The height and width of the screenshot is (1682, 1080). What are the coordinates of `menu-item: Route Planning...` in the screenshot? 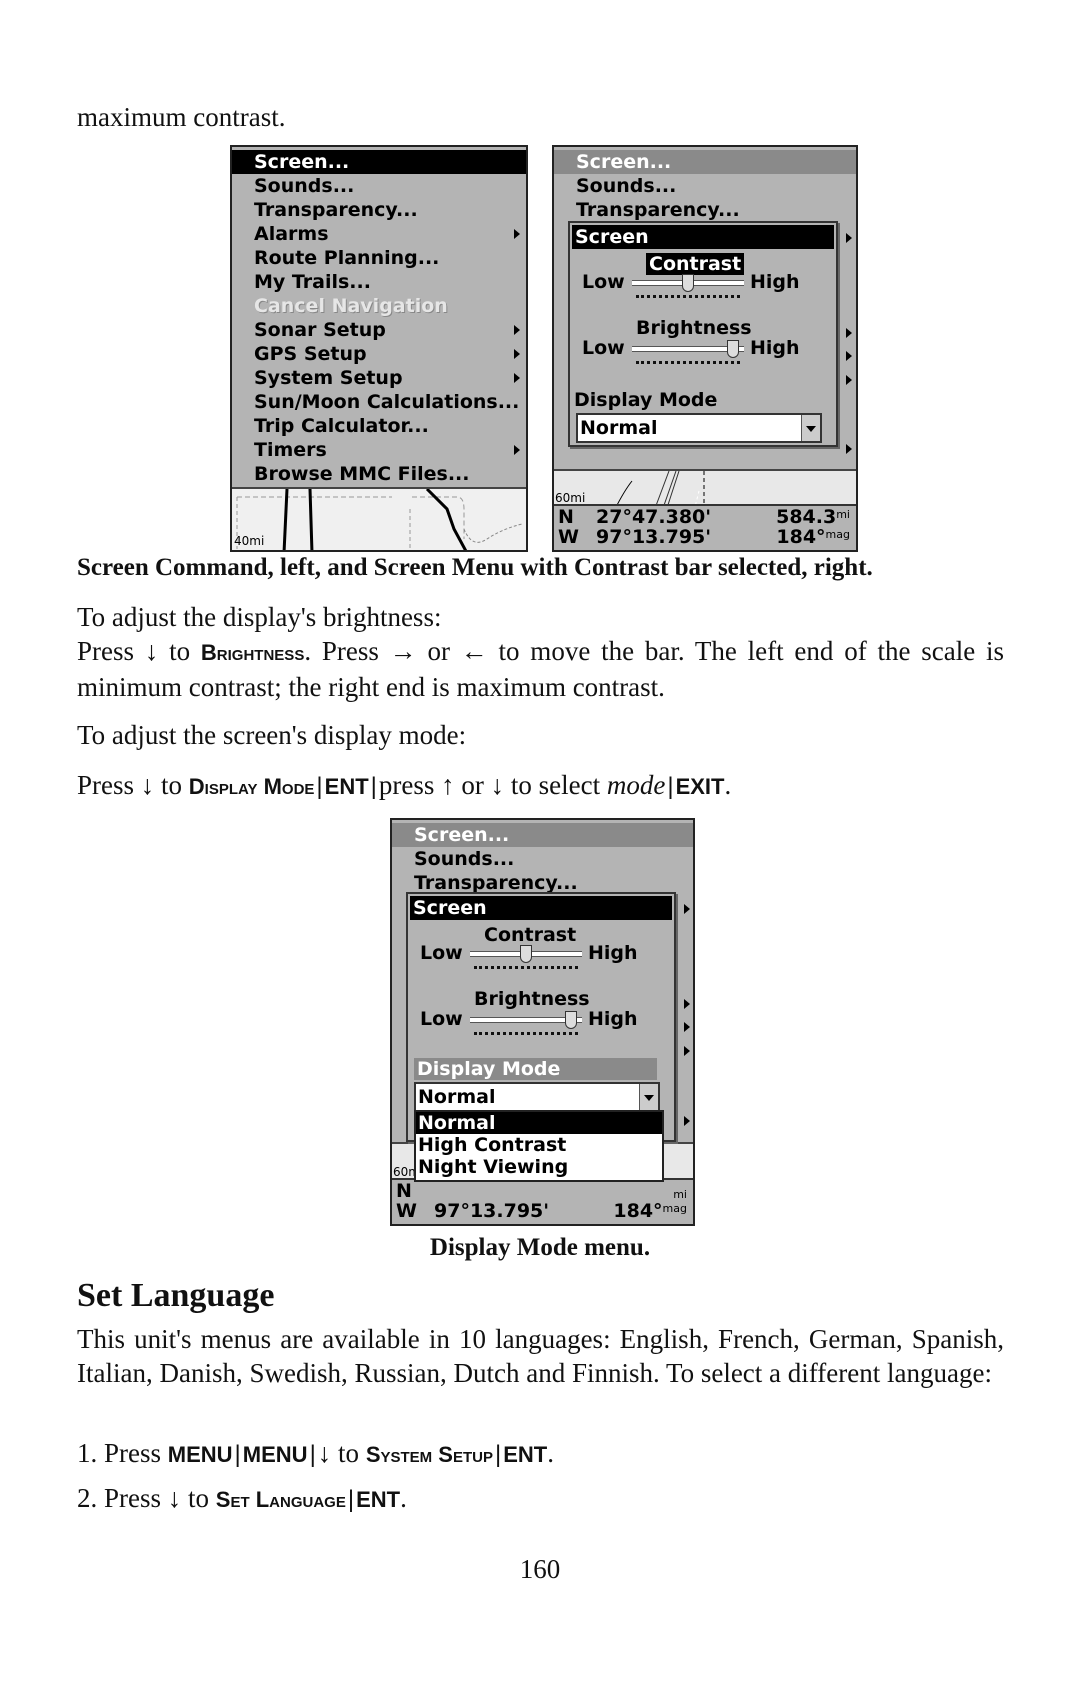 It's located at (379, 258).